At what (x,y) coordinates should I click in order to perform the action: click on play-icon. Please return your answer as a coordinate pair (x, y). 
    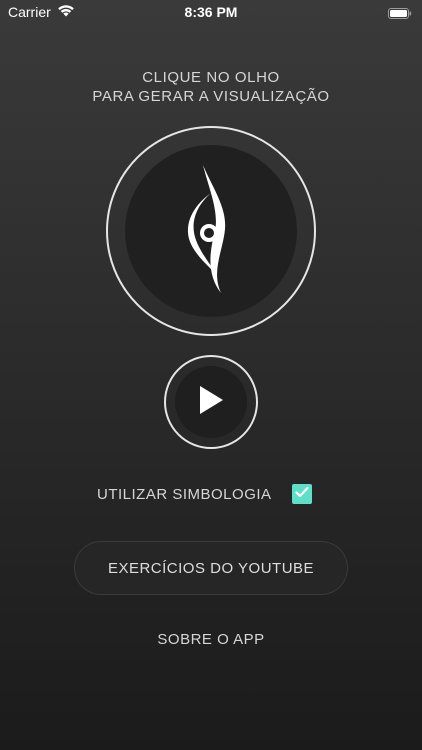
    Looking at the image, I should click on (211, 402).